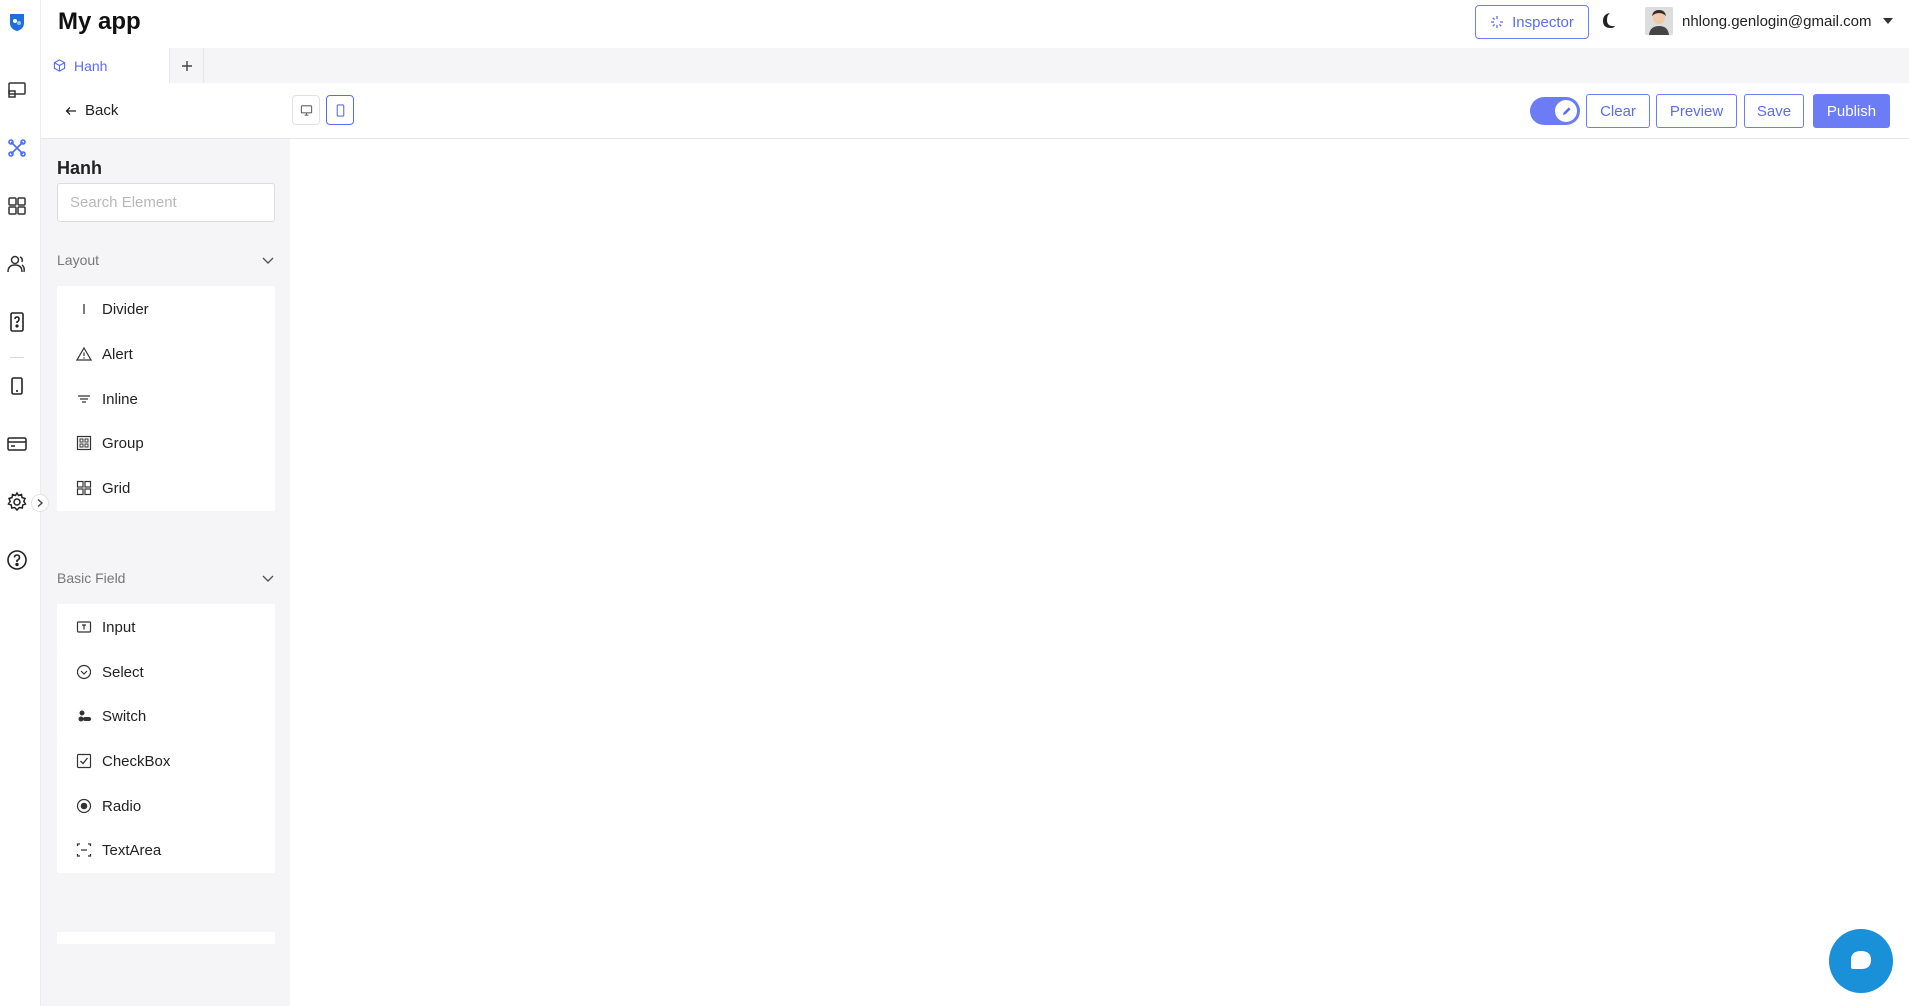 The image size is (1909, 1006). I want to click on user-menu-caret-icon, so click(1888, 21).